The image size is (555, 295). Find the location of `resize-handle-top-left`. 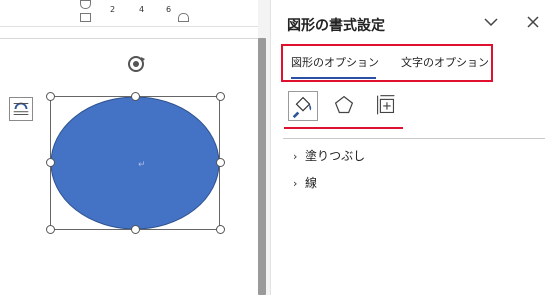

resize-handle-top-left is located at coordinates (50, 96).